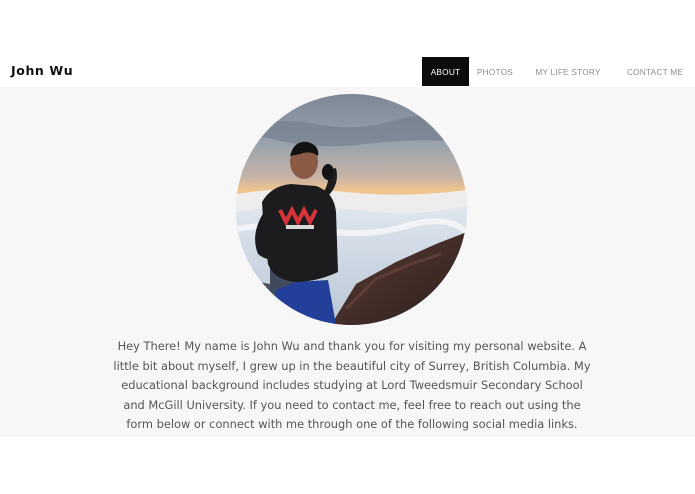  Describe the element at coordinates (655, 71) in the screenshot. I see `nav-contact-me: CONTACT ME` at that location.